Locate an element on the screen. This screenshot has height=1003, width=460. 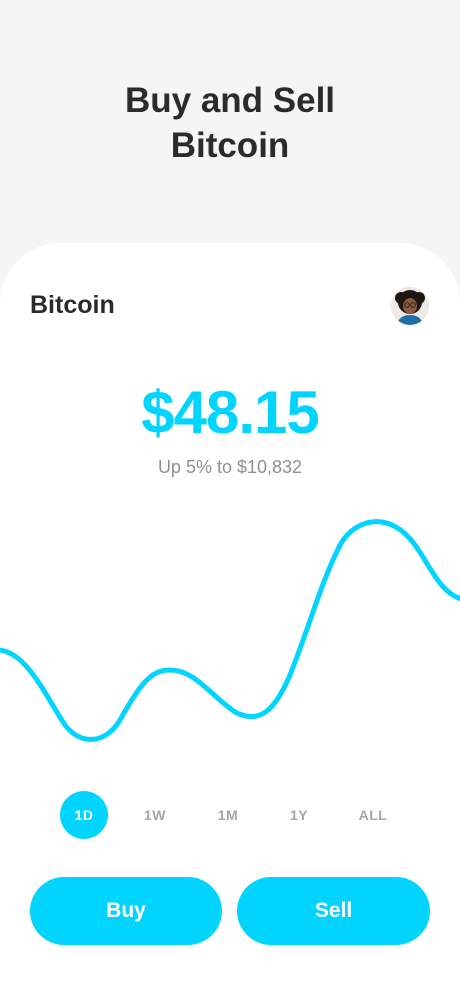
range-all: ALL is located at coordinates (373, 815).